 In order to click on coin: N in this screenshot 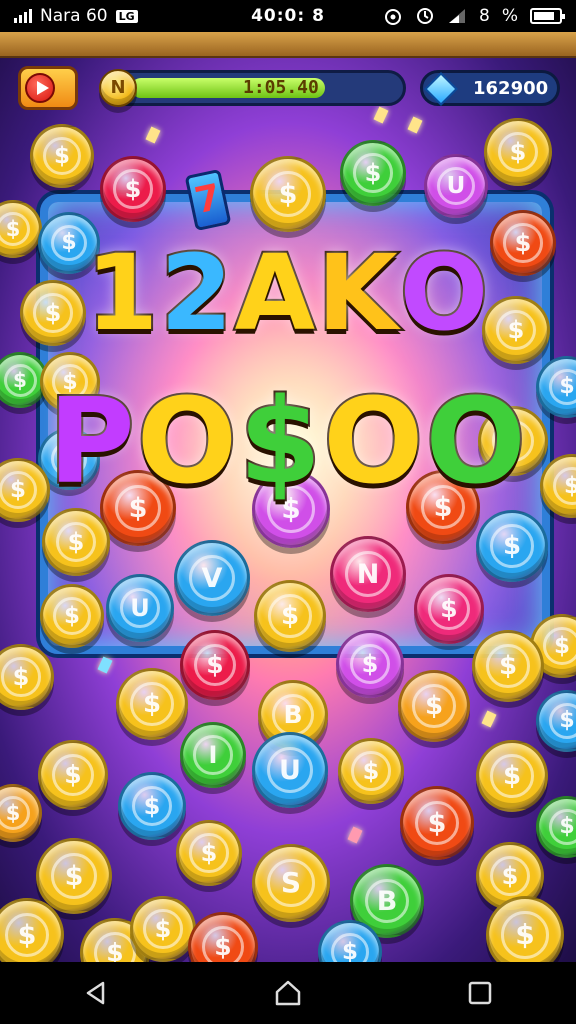, I will do `click(368, 574)`.